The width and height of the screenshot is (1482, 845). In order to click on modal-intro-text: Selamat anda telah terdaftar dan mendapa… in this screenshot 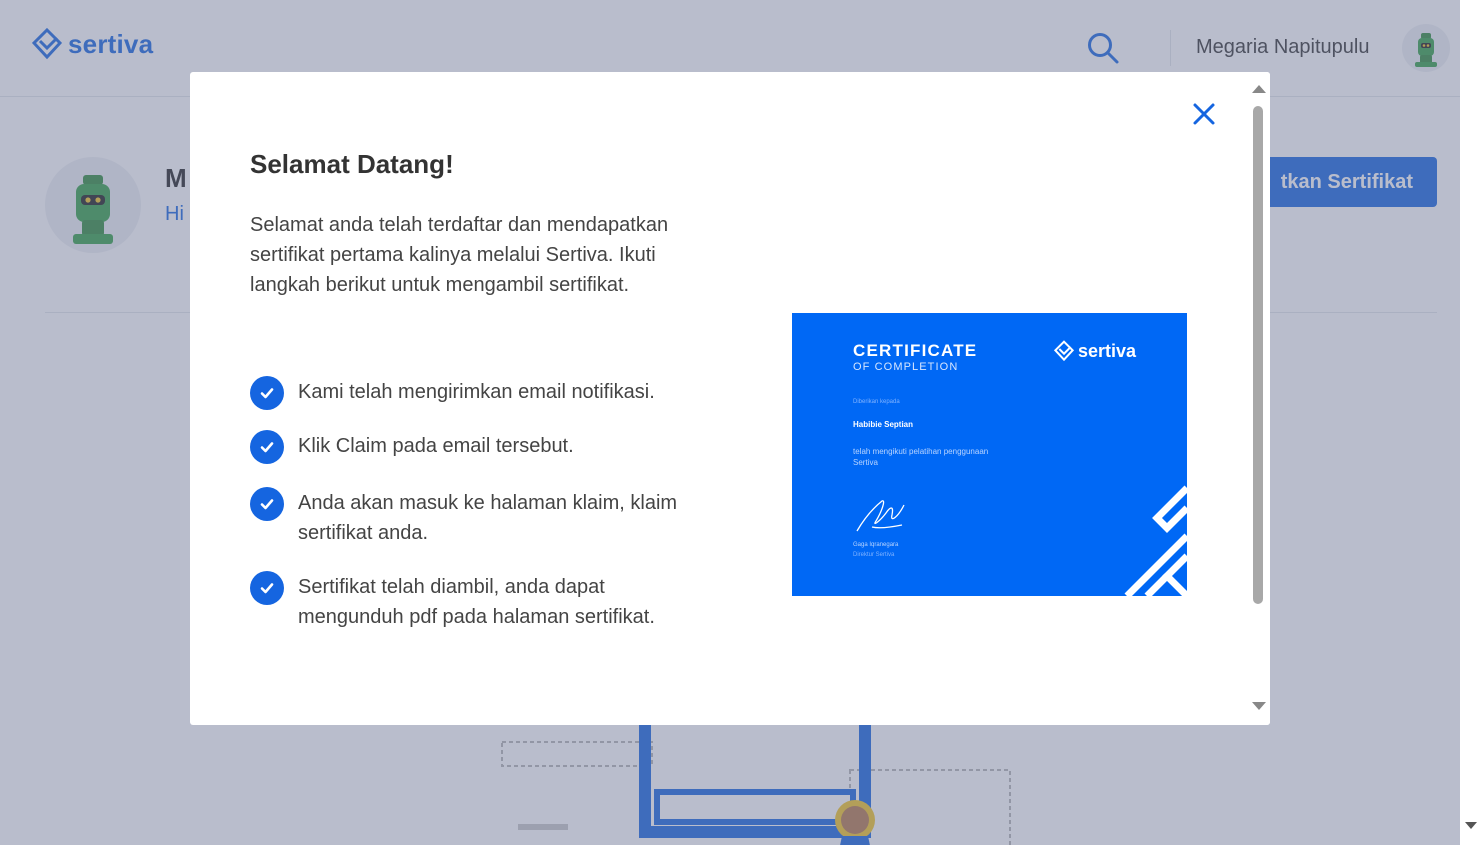, I will do `click(459, 255)`.